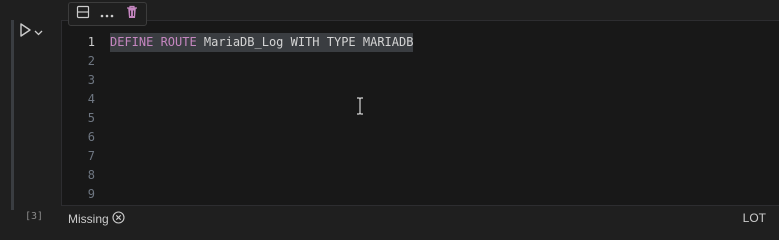 Image resolution: width=779 pixels, height=240 pixels. I want to click on line-number: 3, so click(91, 80).